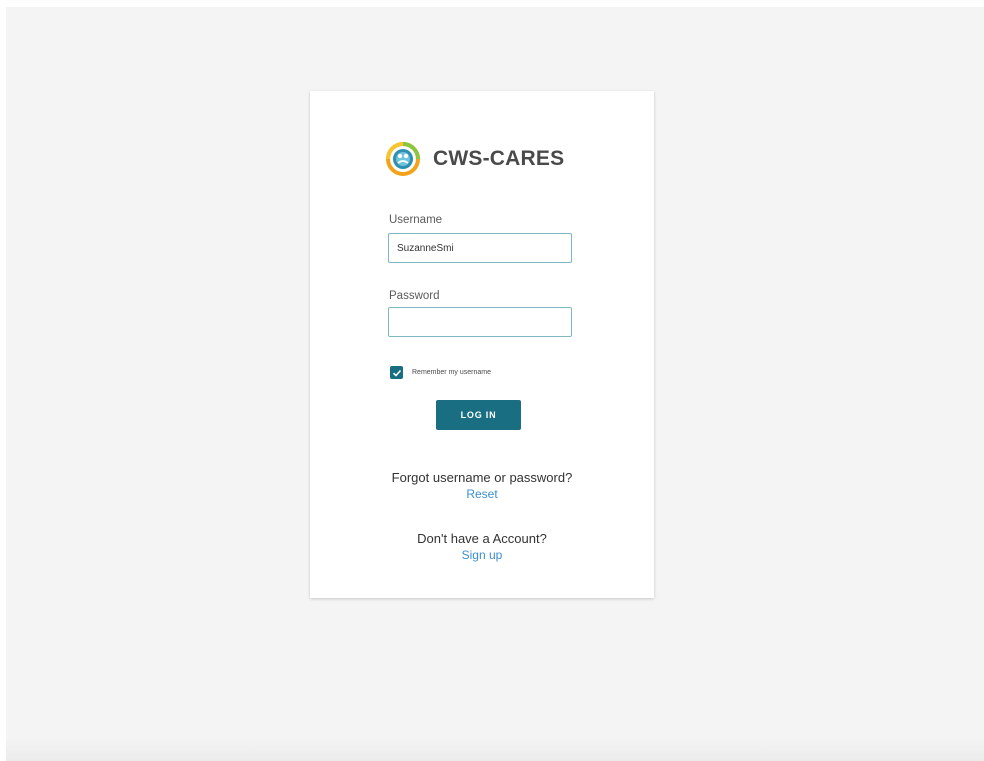  What do you see at coordinates (482, 555) in the screenshot?
I see `signup-link: Sign up` at bounding box center [482, 555].